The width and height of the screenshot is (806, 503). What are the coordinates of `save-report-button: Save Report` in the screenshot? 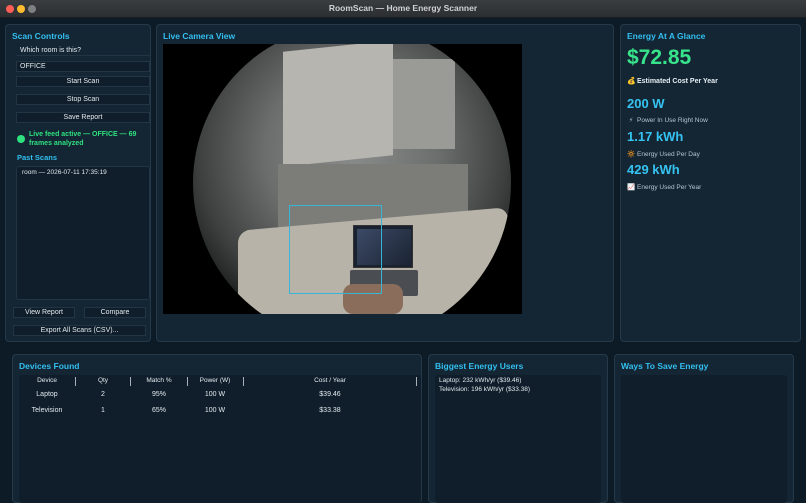 It's located at (83, 117).